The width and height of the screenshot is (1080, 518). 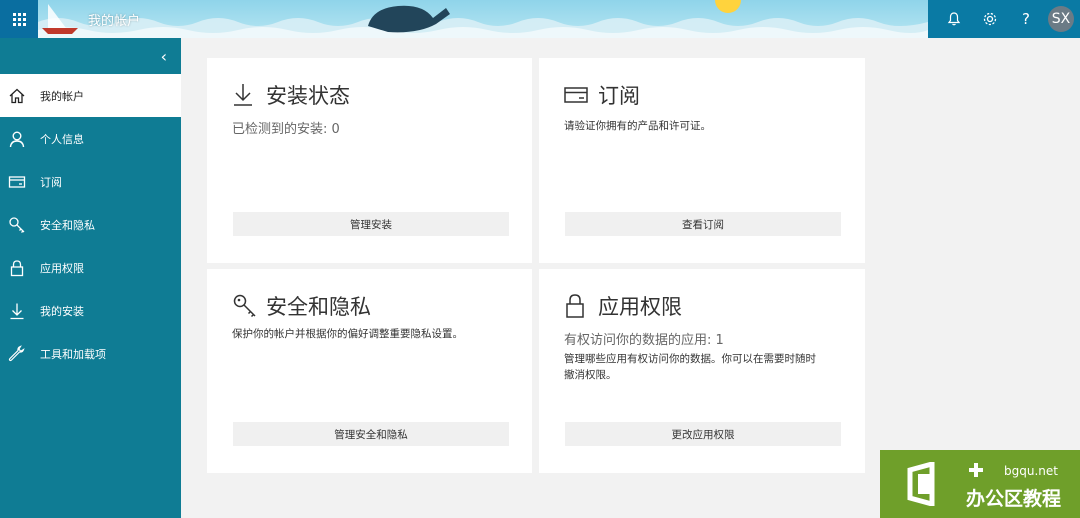 I want to click on watermark-name: 办公区教程, so click(x=1014, y=499).